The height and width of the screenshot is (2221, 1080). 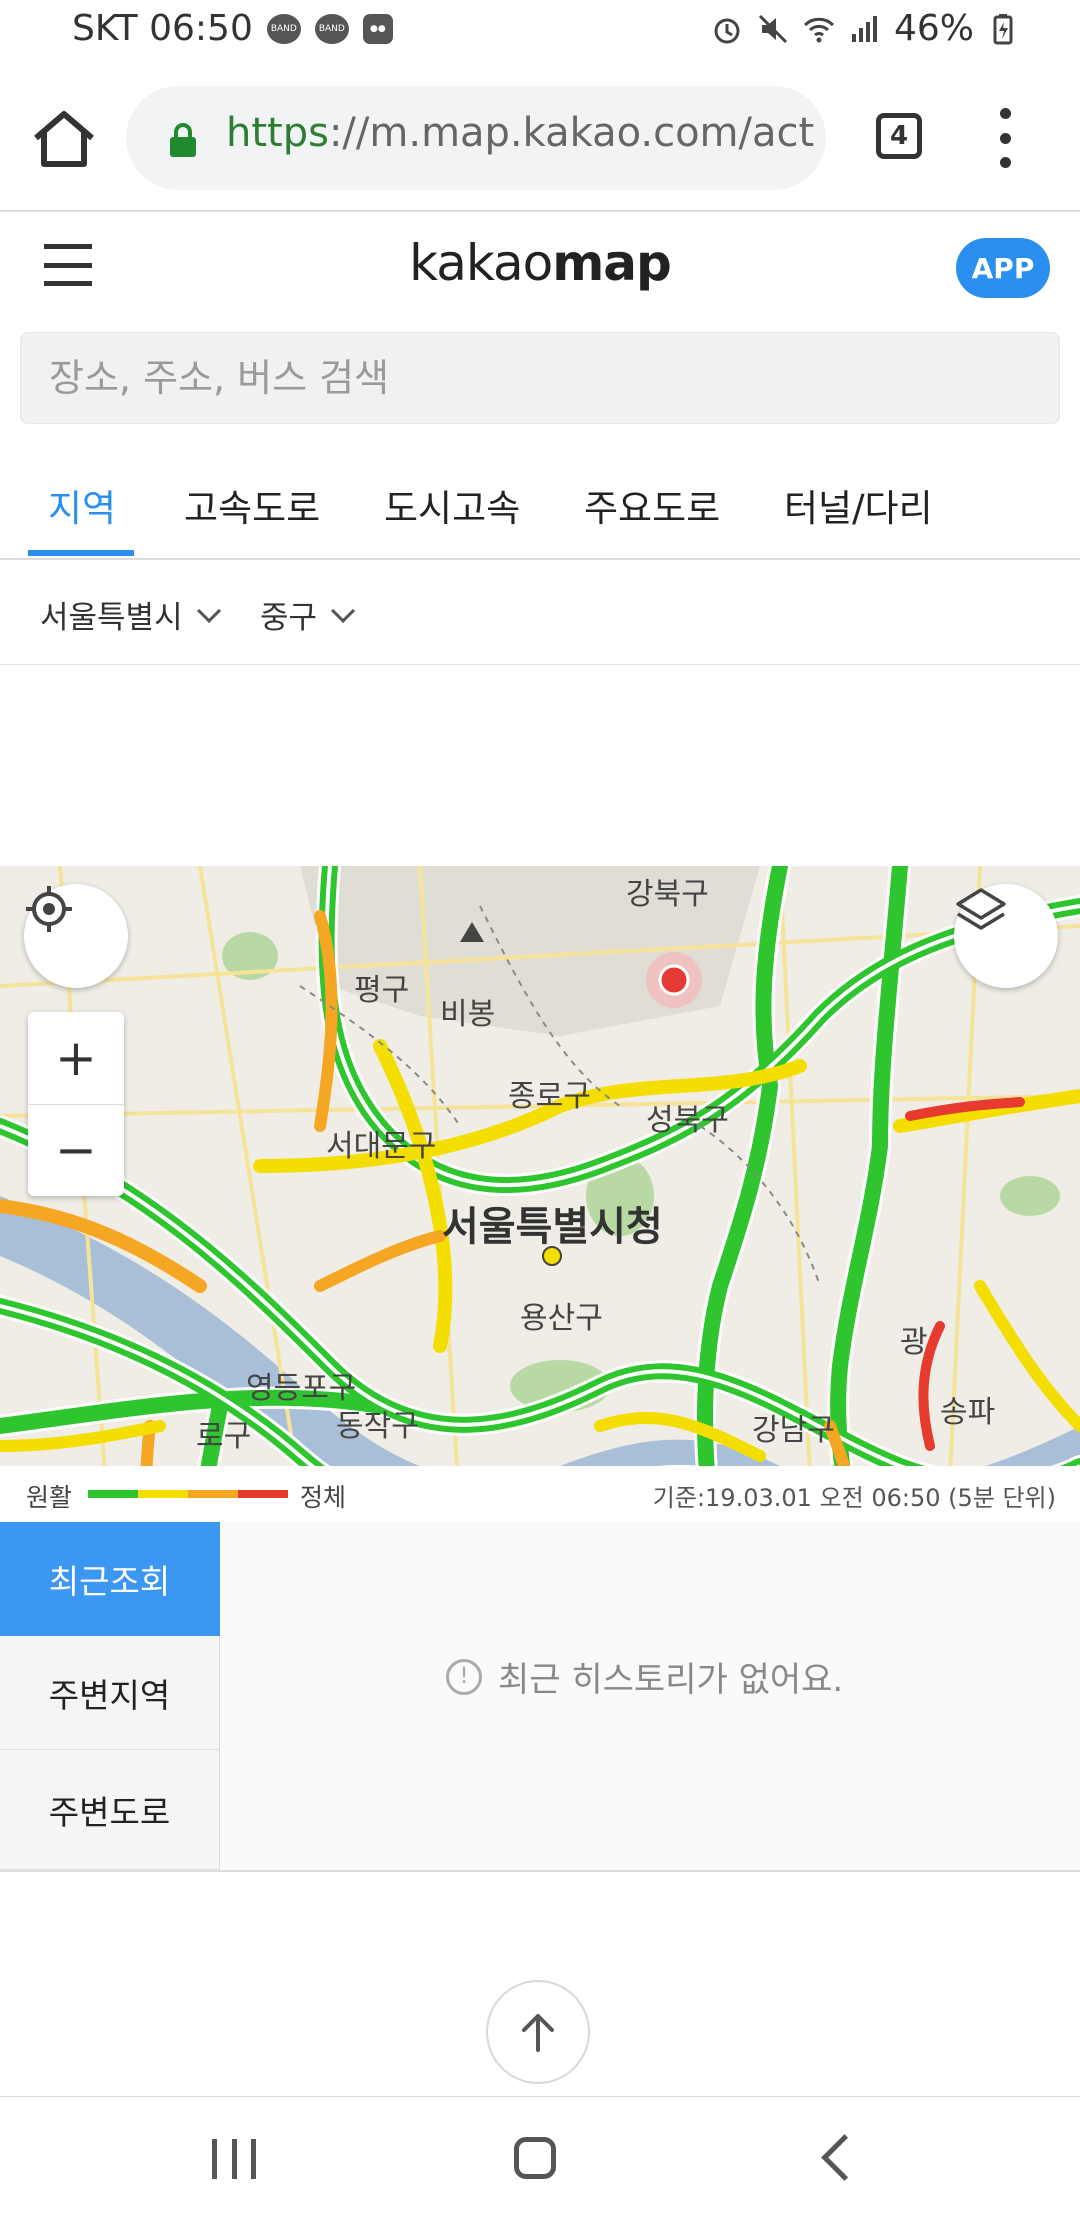 What do you see at coordinates (377, 28) in the screenshot?
I see `app-notification-icon: ●●` at bounding box center [377, 28].